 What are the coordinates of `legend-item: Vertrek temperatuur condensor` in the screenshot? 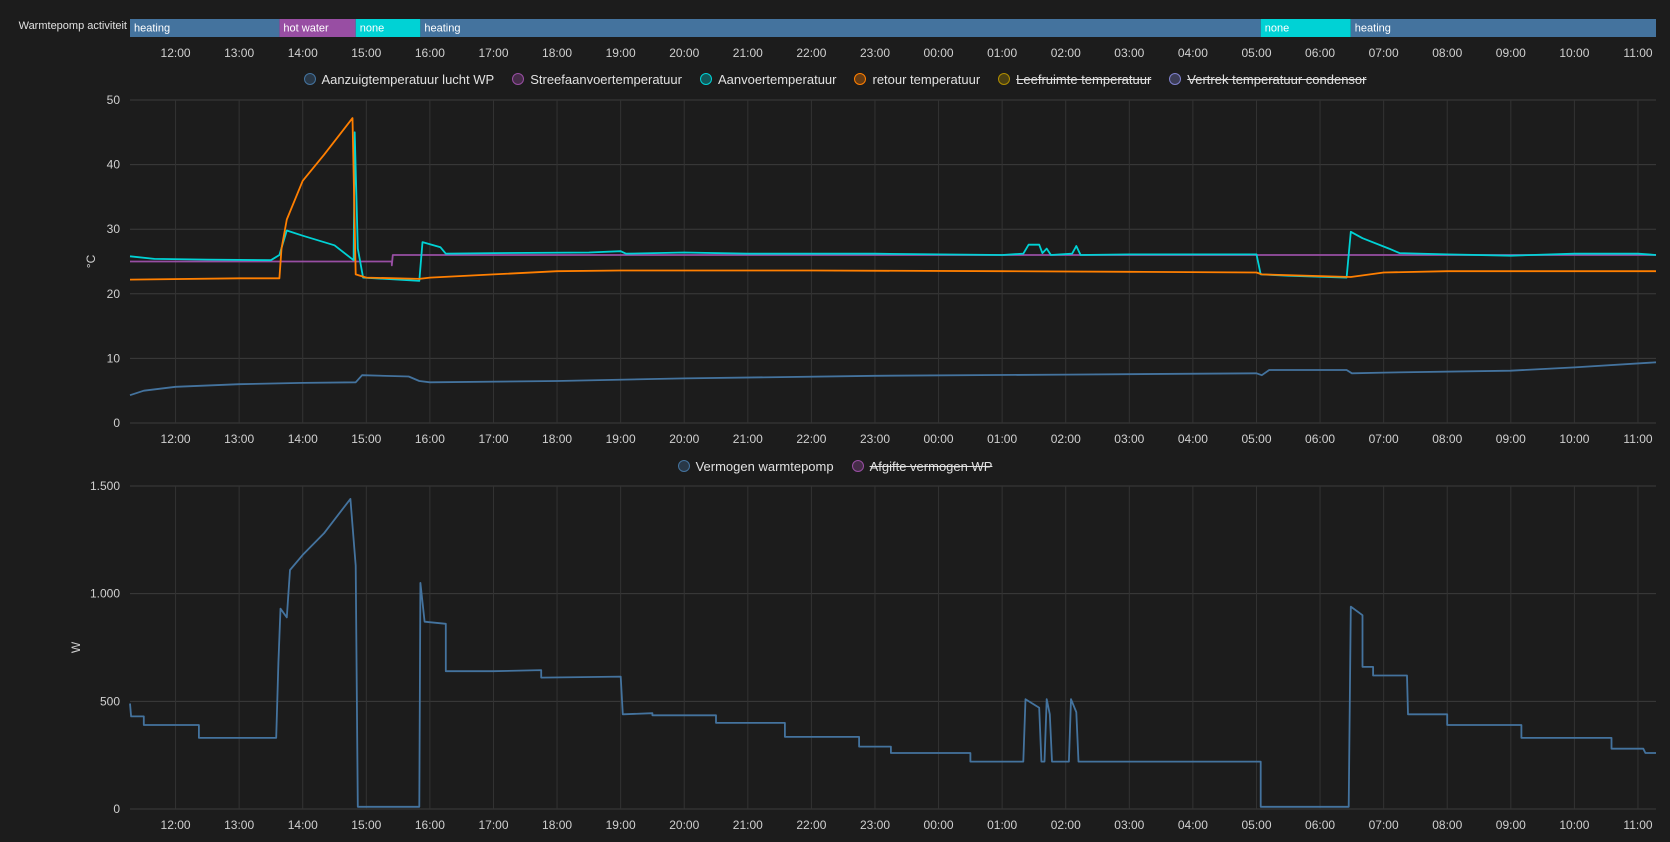 It's located at (1268, 79).